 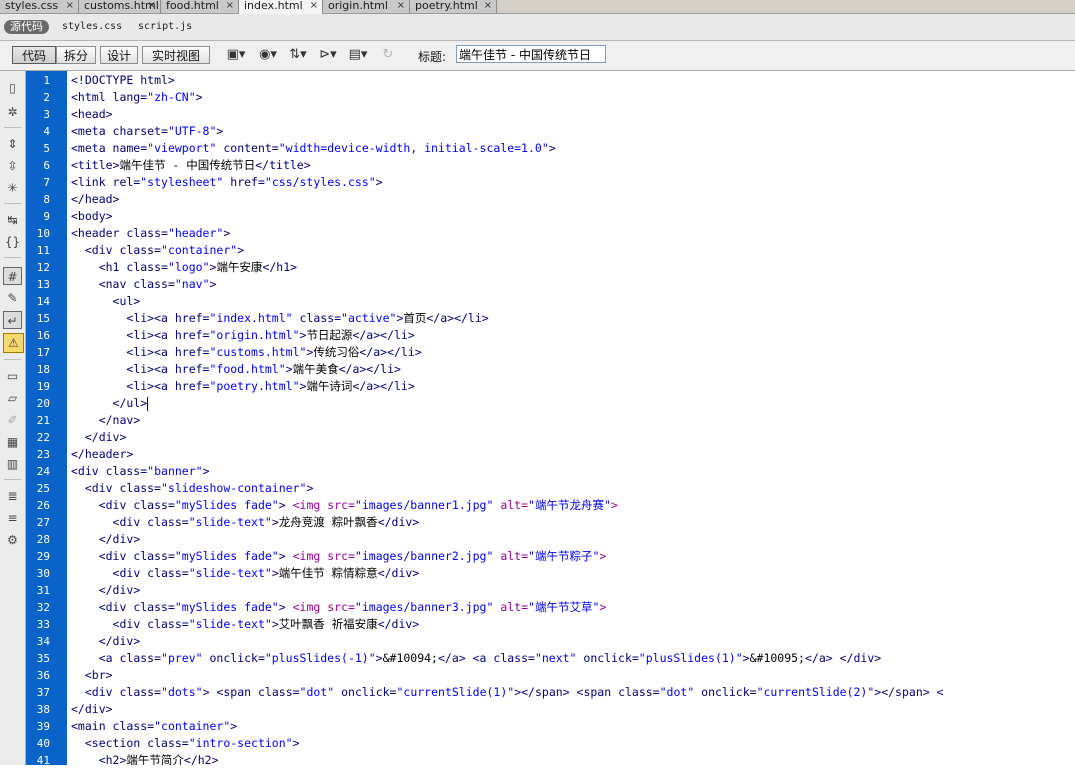 I want to click on code-line: <meta charset="UTF-8">, so click(x=147, y=131).